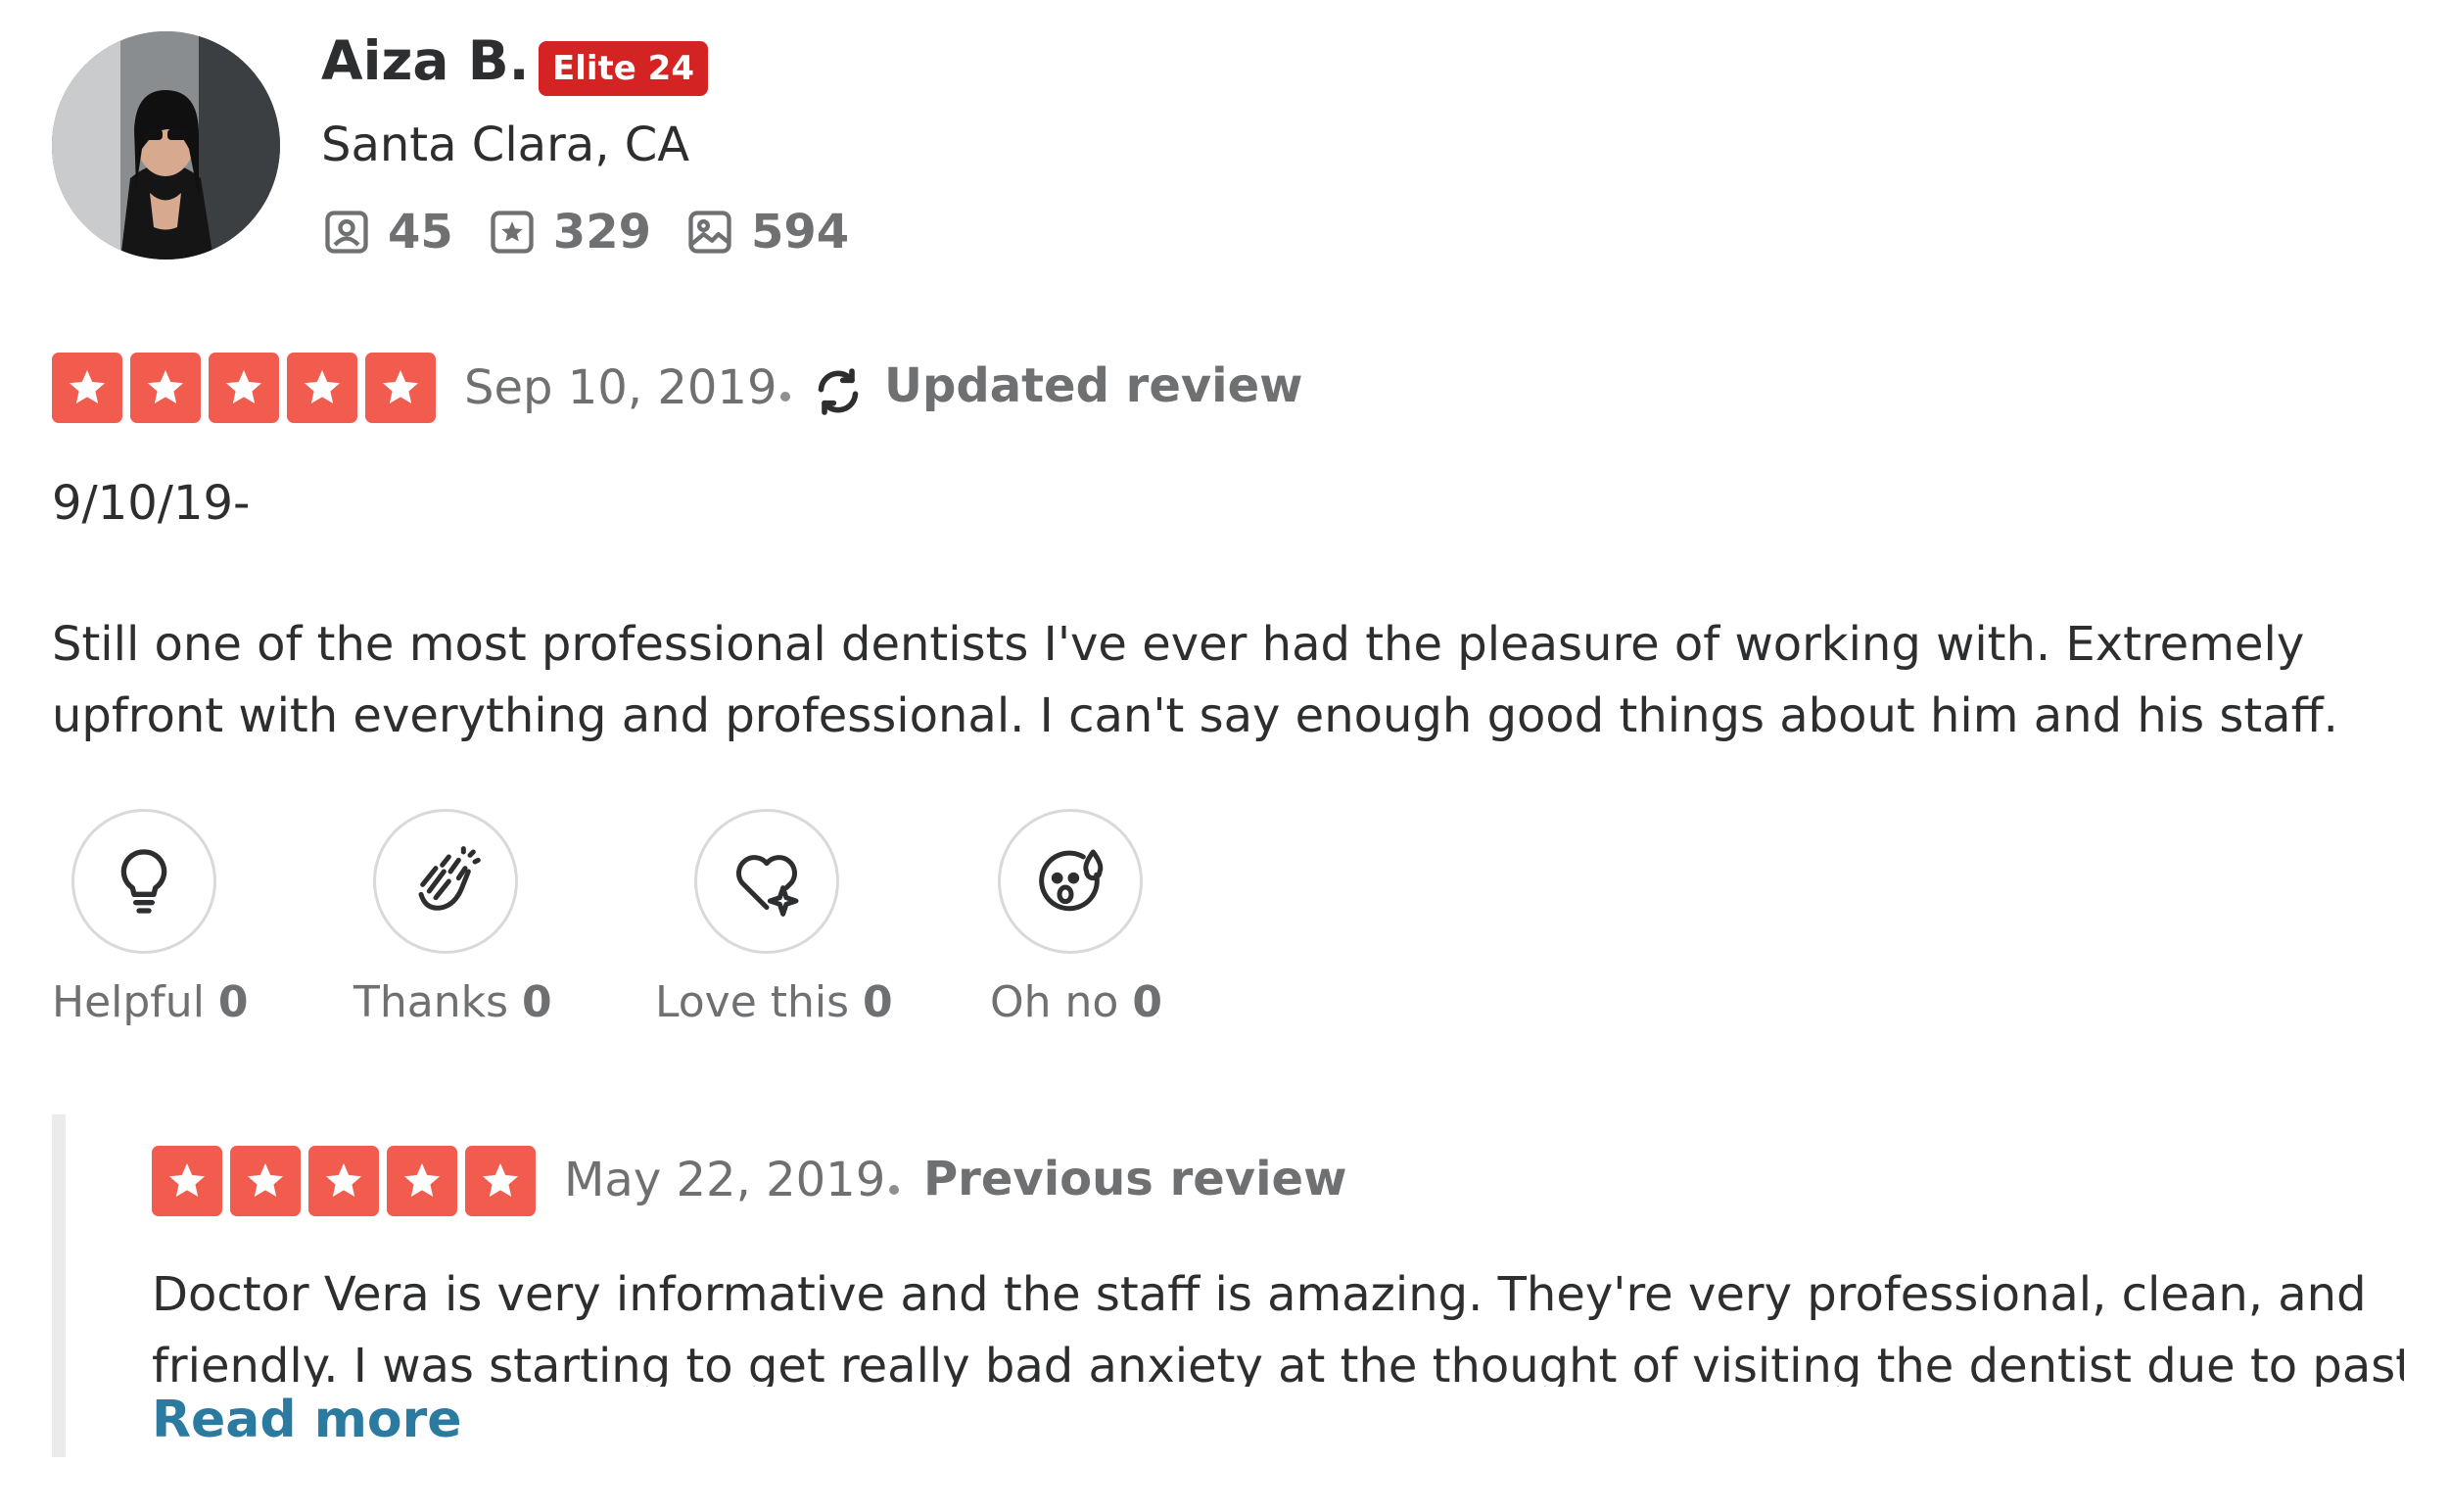  Describe the element at coordinates (512, 232) in the screenshot. I see `star-review-icon` at that location.